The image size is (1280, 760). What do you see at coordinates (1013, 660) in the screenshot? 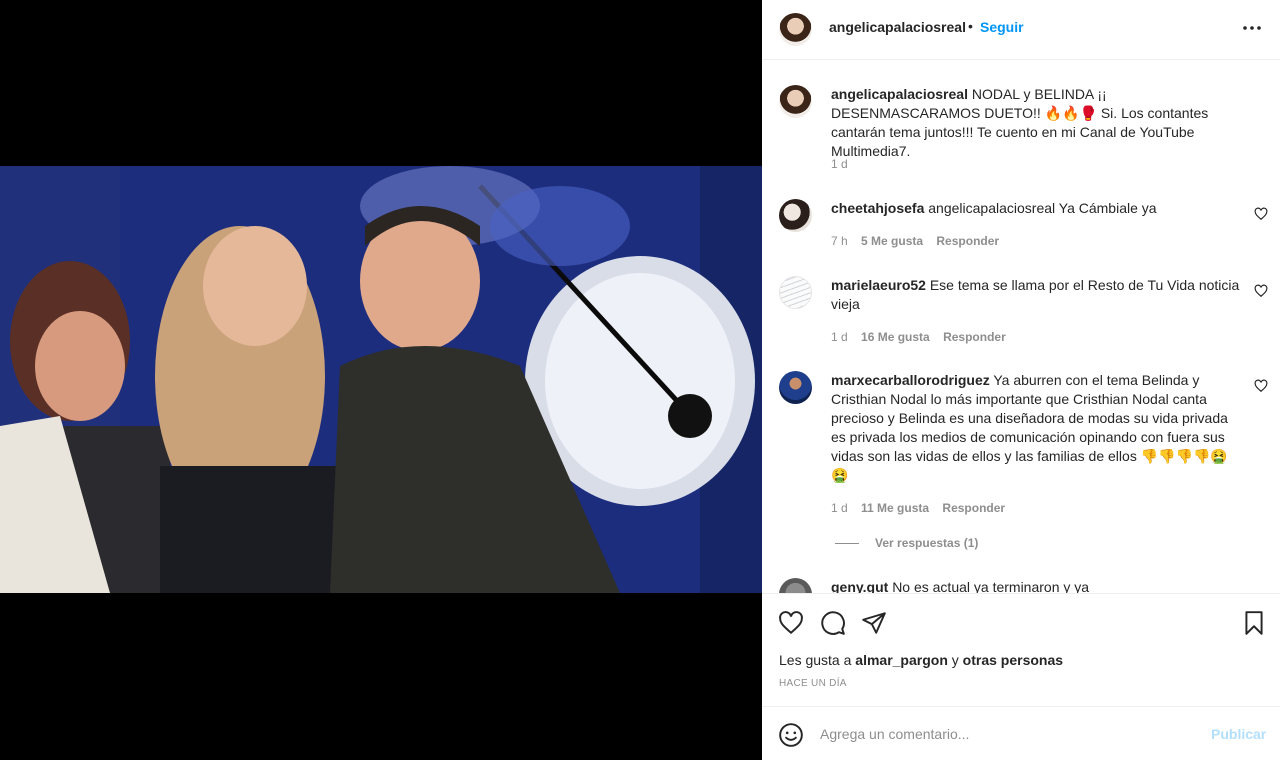
I see `likes-others-link: otras personas` at bounding box center [1013, 660].